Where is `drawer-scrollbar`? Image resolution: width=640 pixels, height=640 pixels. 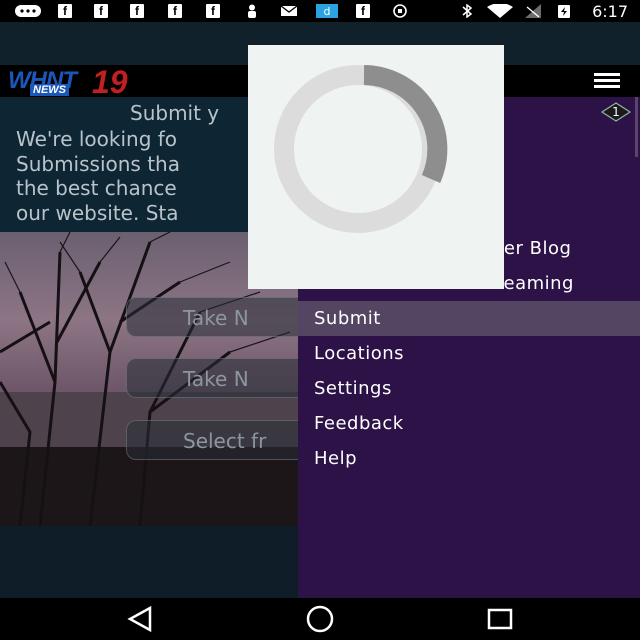 drawer-scrollbar is located at coordinates (636, 127).